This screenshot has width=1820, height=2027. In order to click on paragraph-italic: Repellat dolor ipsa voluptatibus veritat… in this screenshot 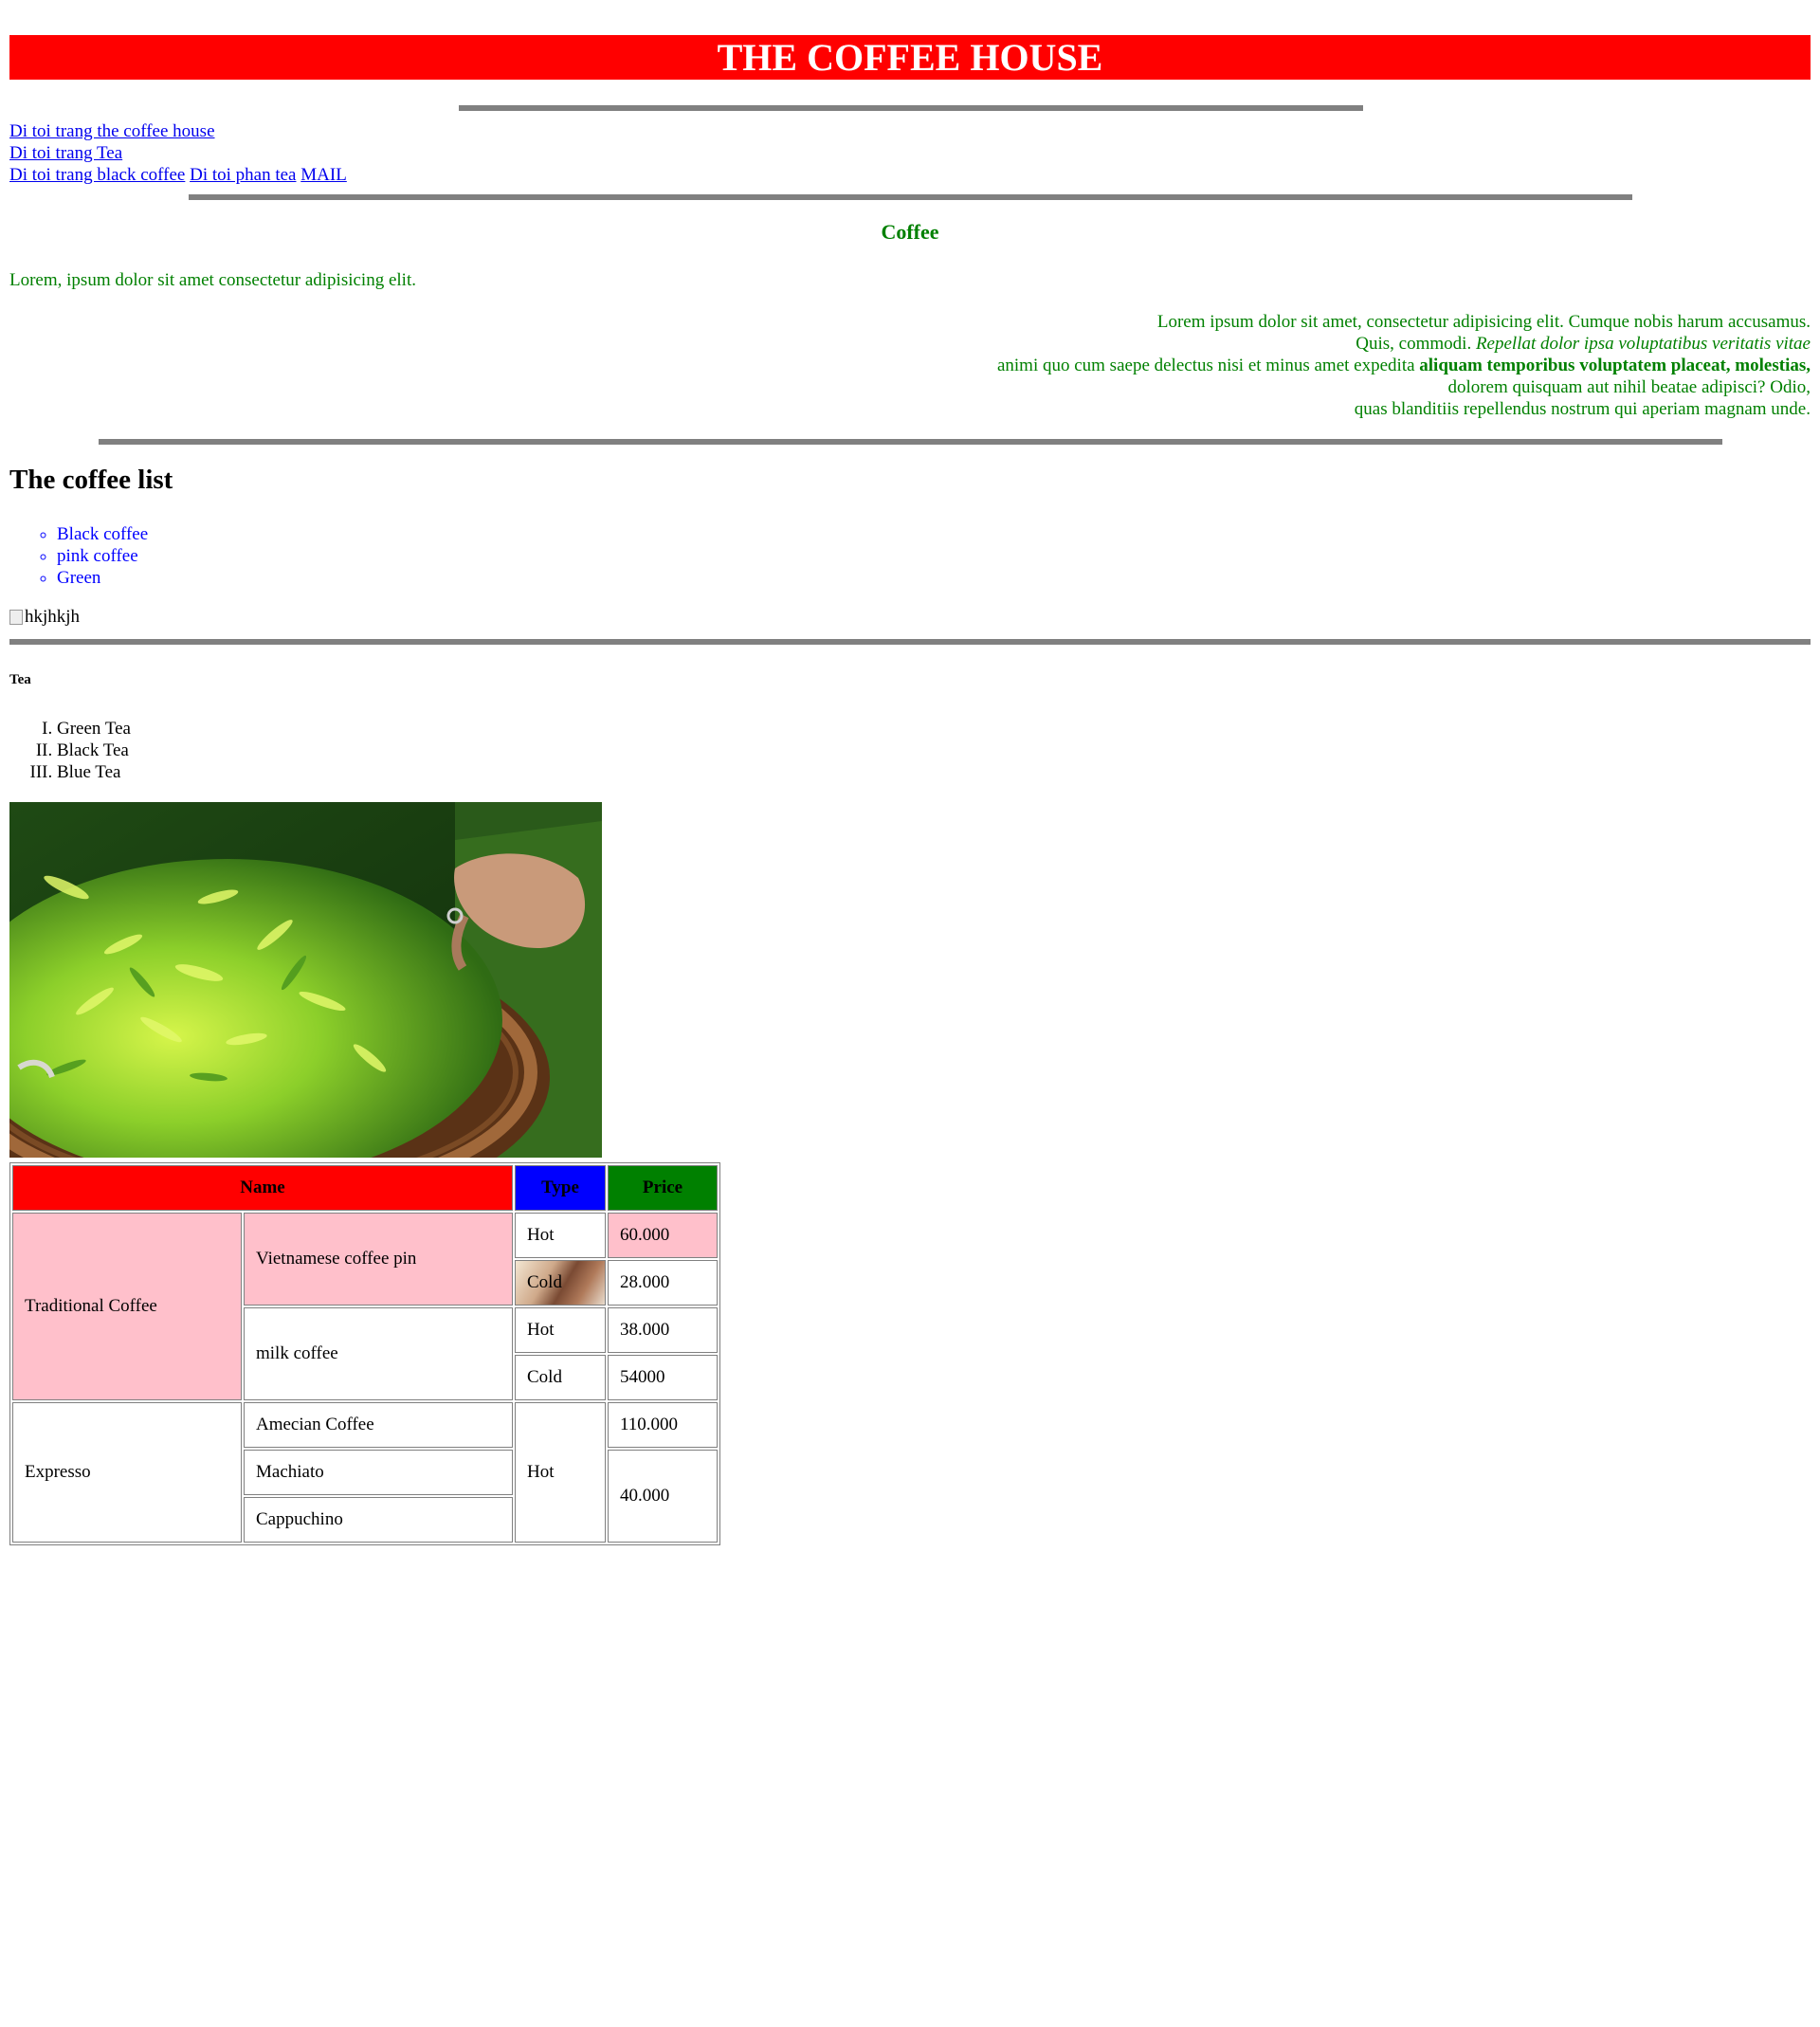, I will do `click(1643, 344)`.